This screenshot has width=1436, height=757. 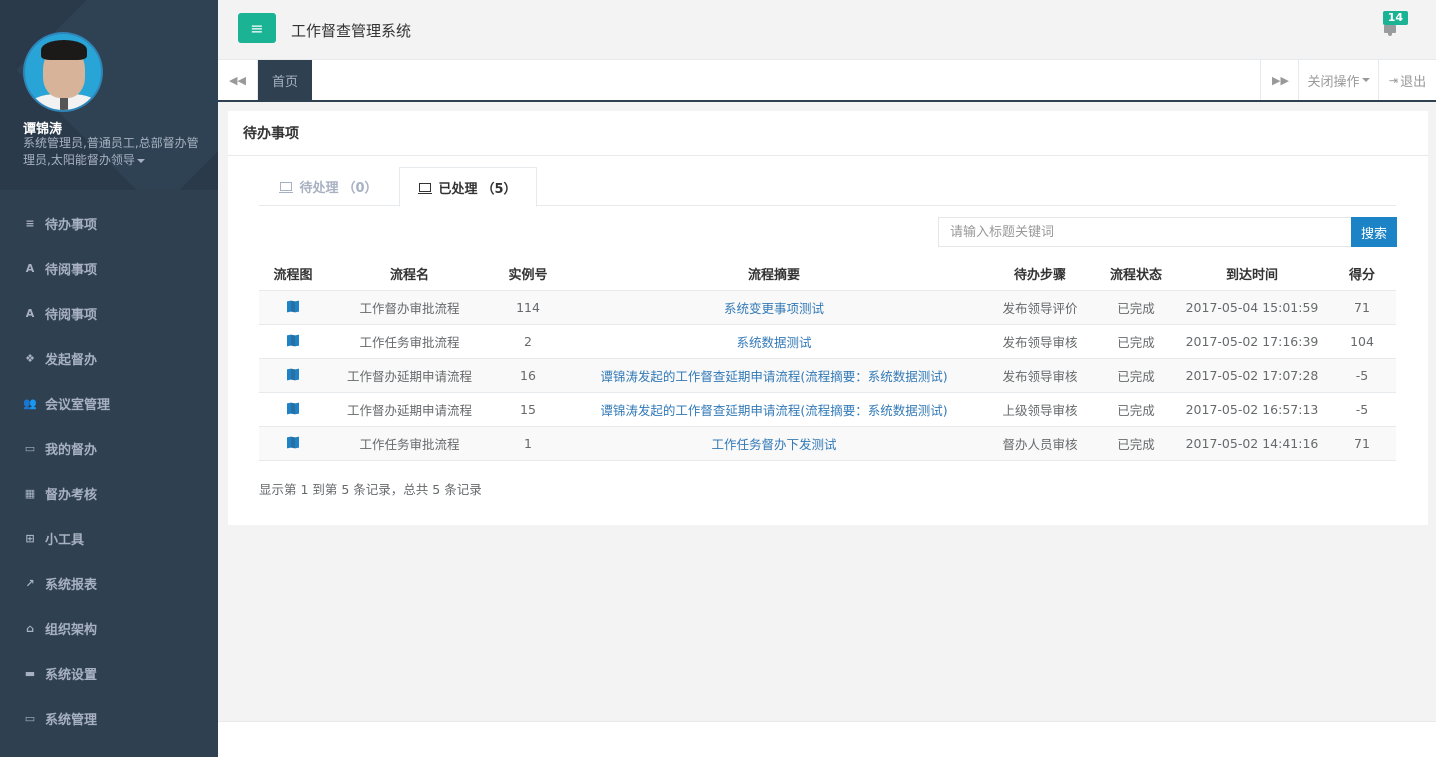 What do you see at coordinates (827, 739) in the screenshot?
I see `footer` at bounding box center [827, 739].